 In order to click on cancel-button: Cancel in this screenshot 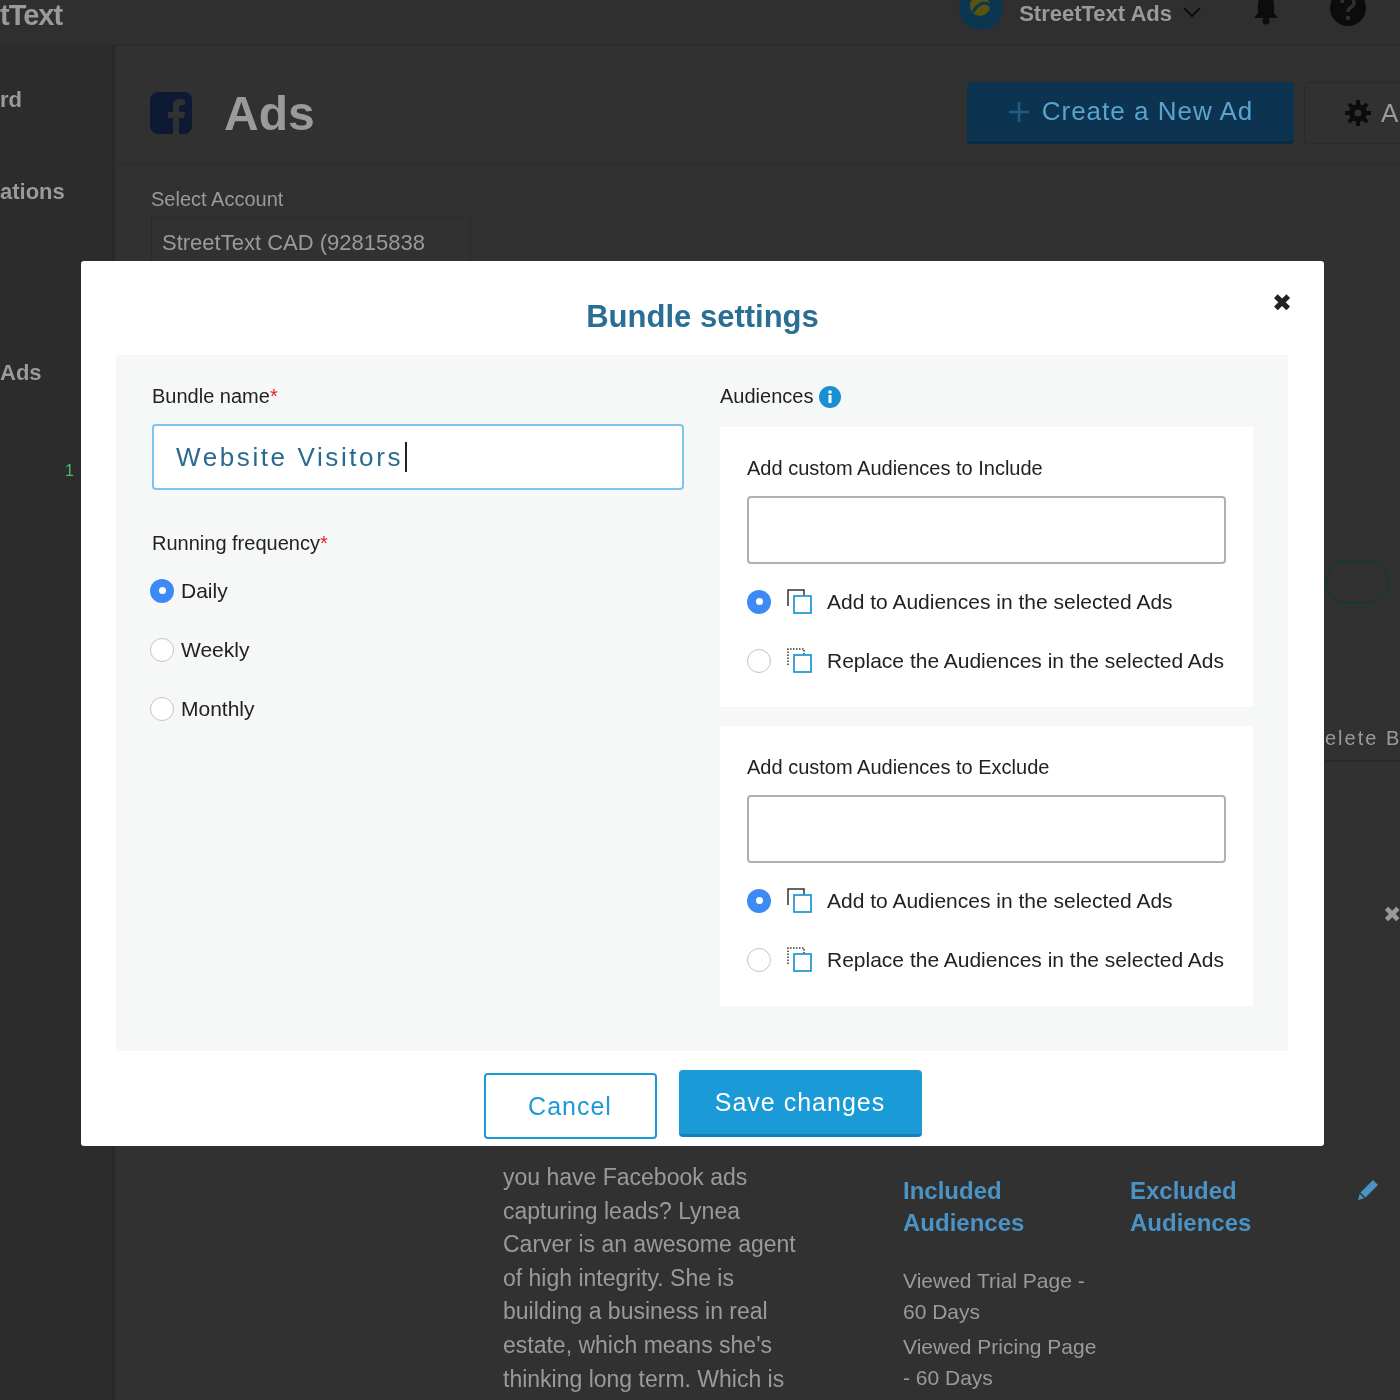, I will do `click(570, 1106)`.